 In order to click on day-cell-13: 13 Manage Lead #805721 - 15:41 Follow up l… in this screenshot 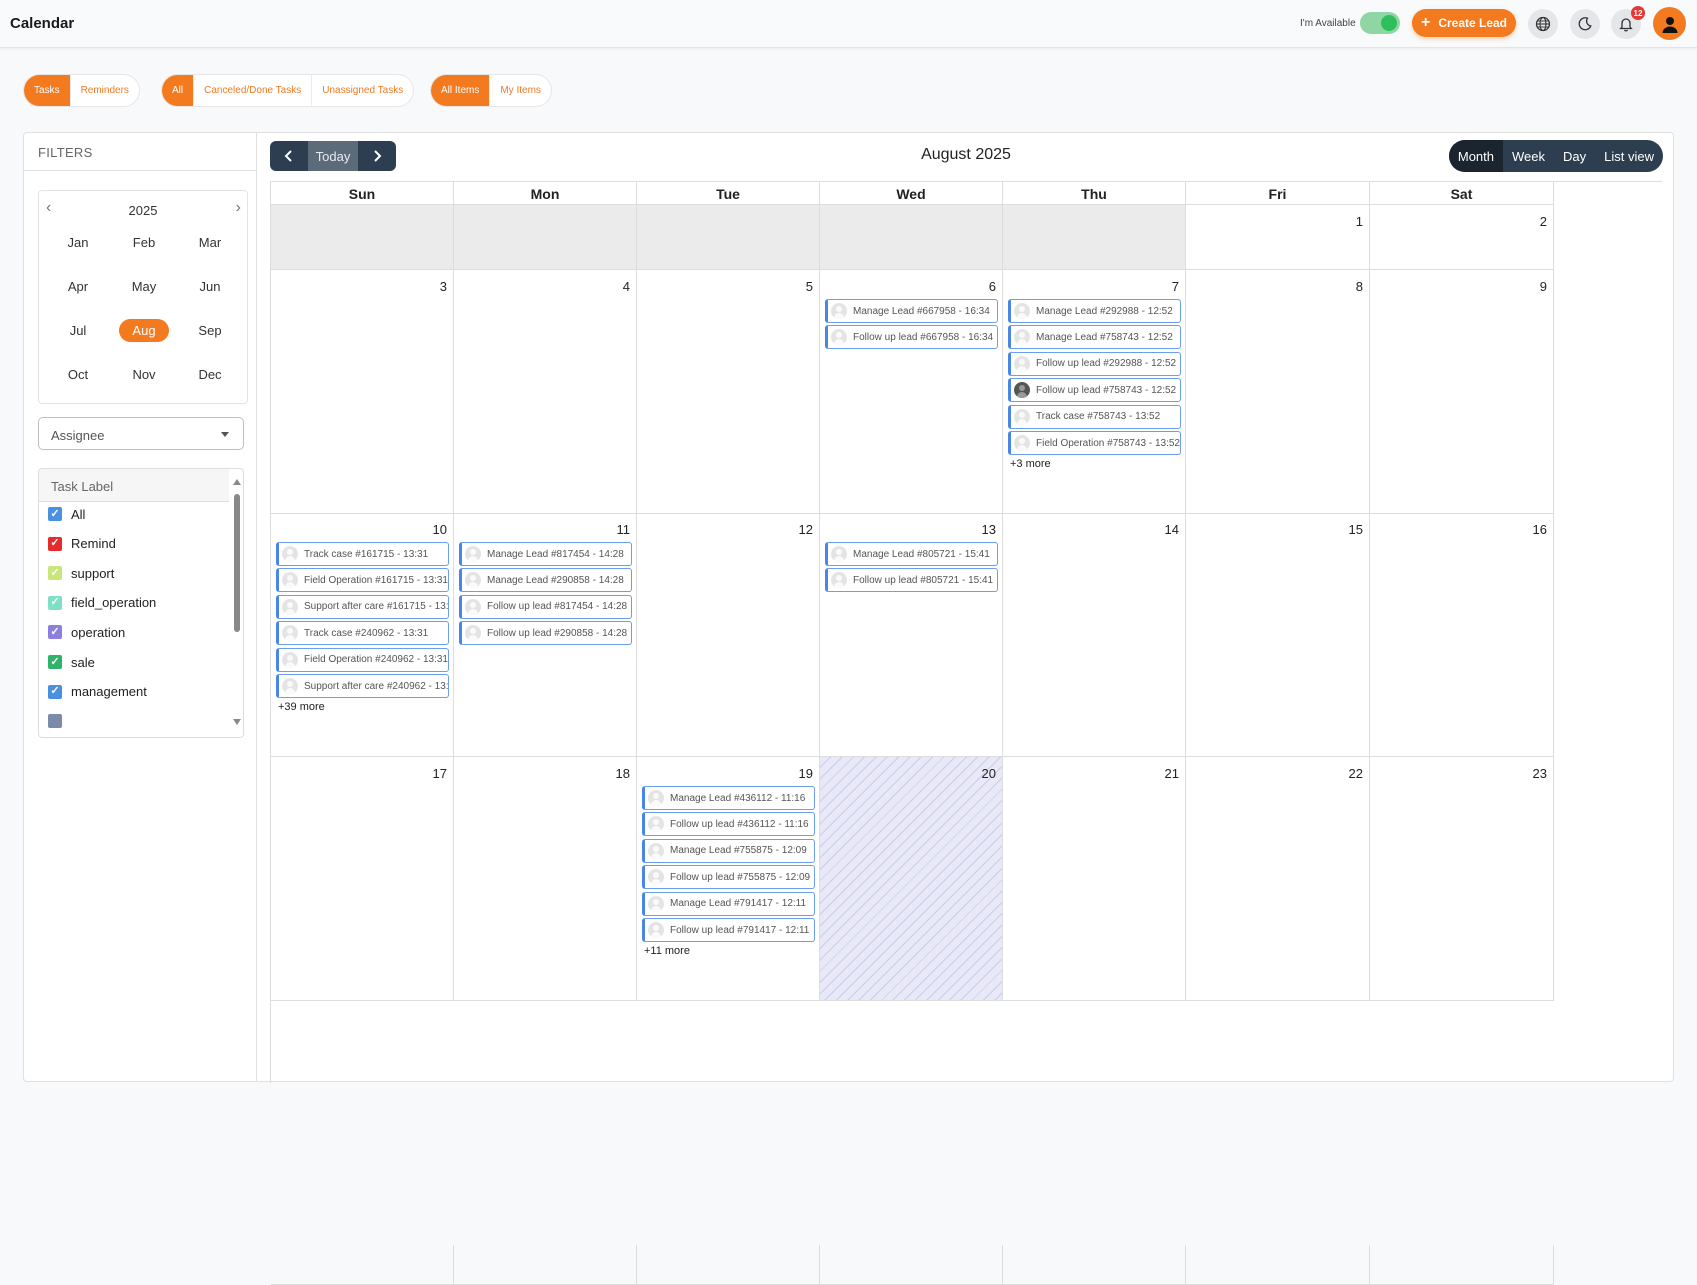, I will do `click(911, 635)`.